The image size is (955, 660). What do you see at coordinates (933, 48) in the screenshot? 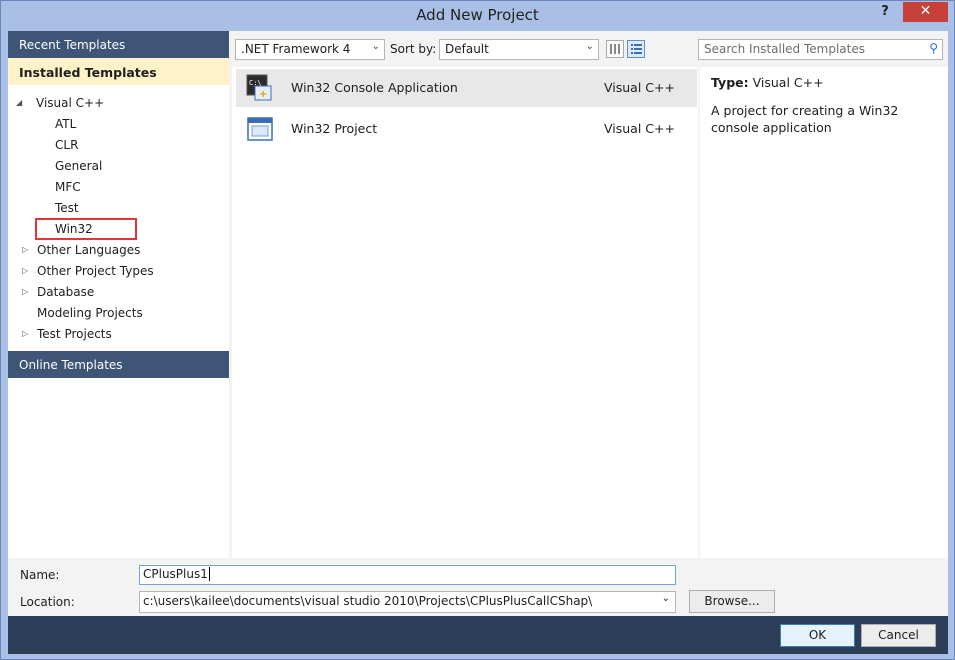
I see `search-icon: ⚲` at bounding box center [933, 48].